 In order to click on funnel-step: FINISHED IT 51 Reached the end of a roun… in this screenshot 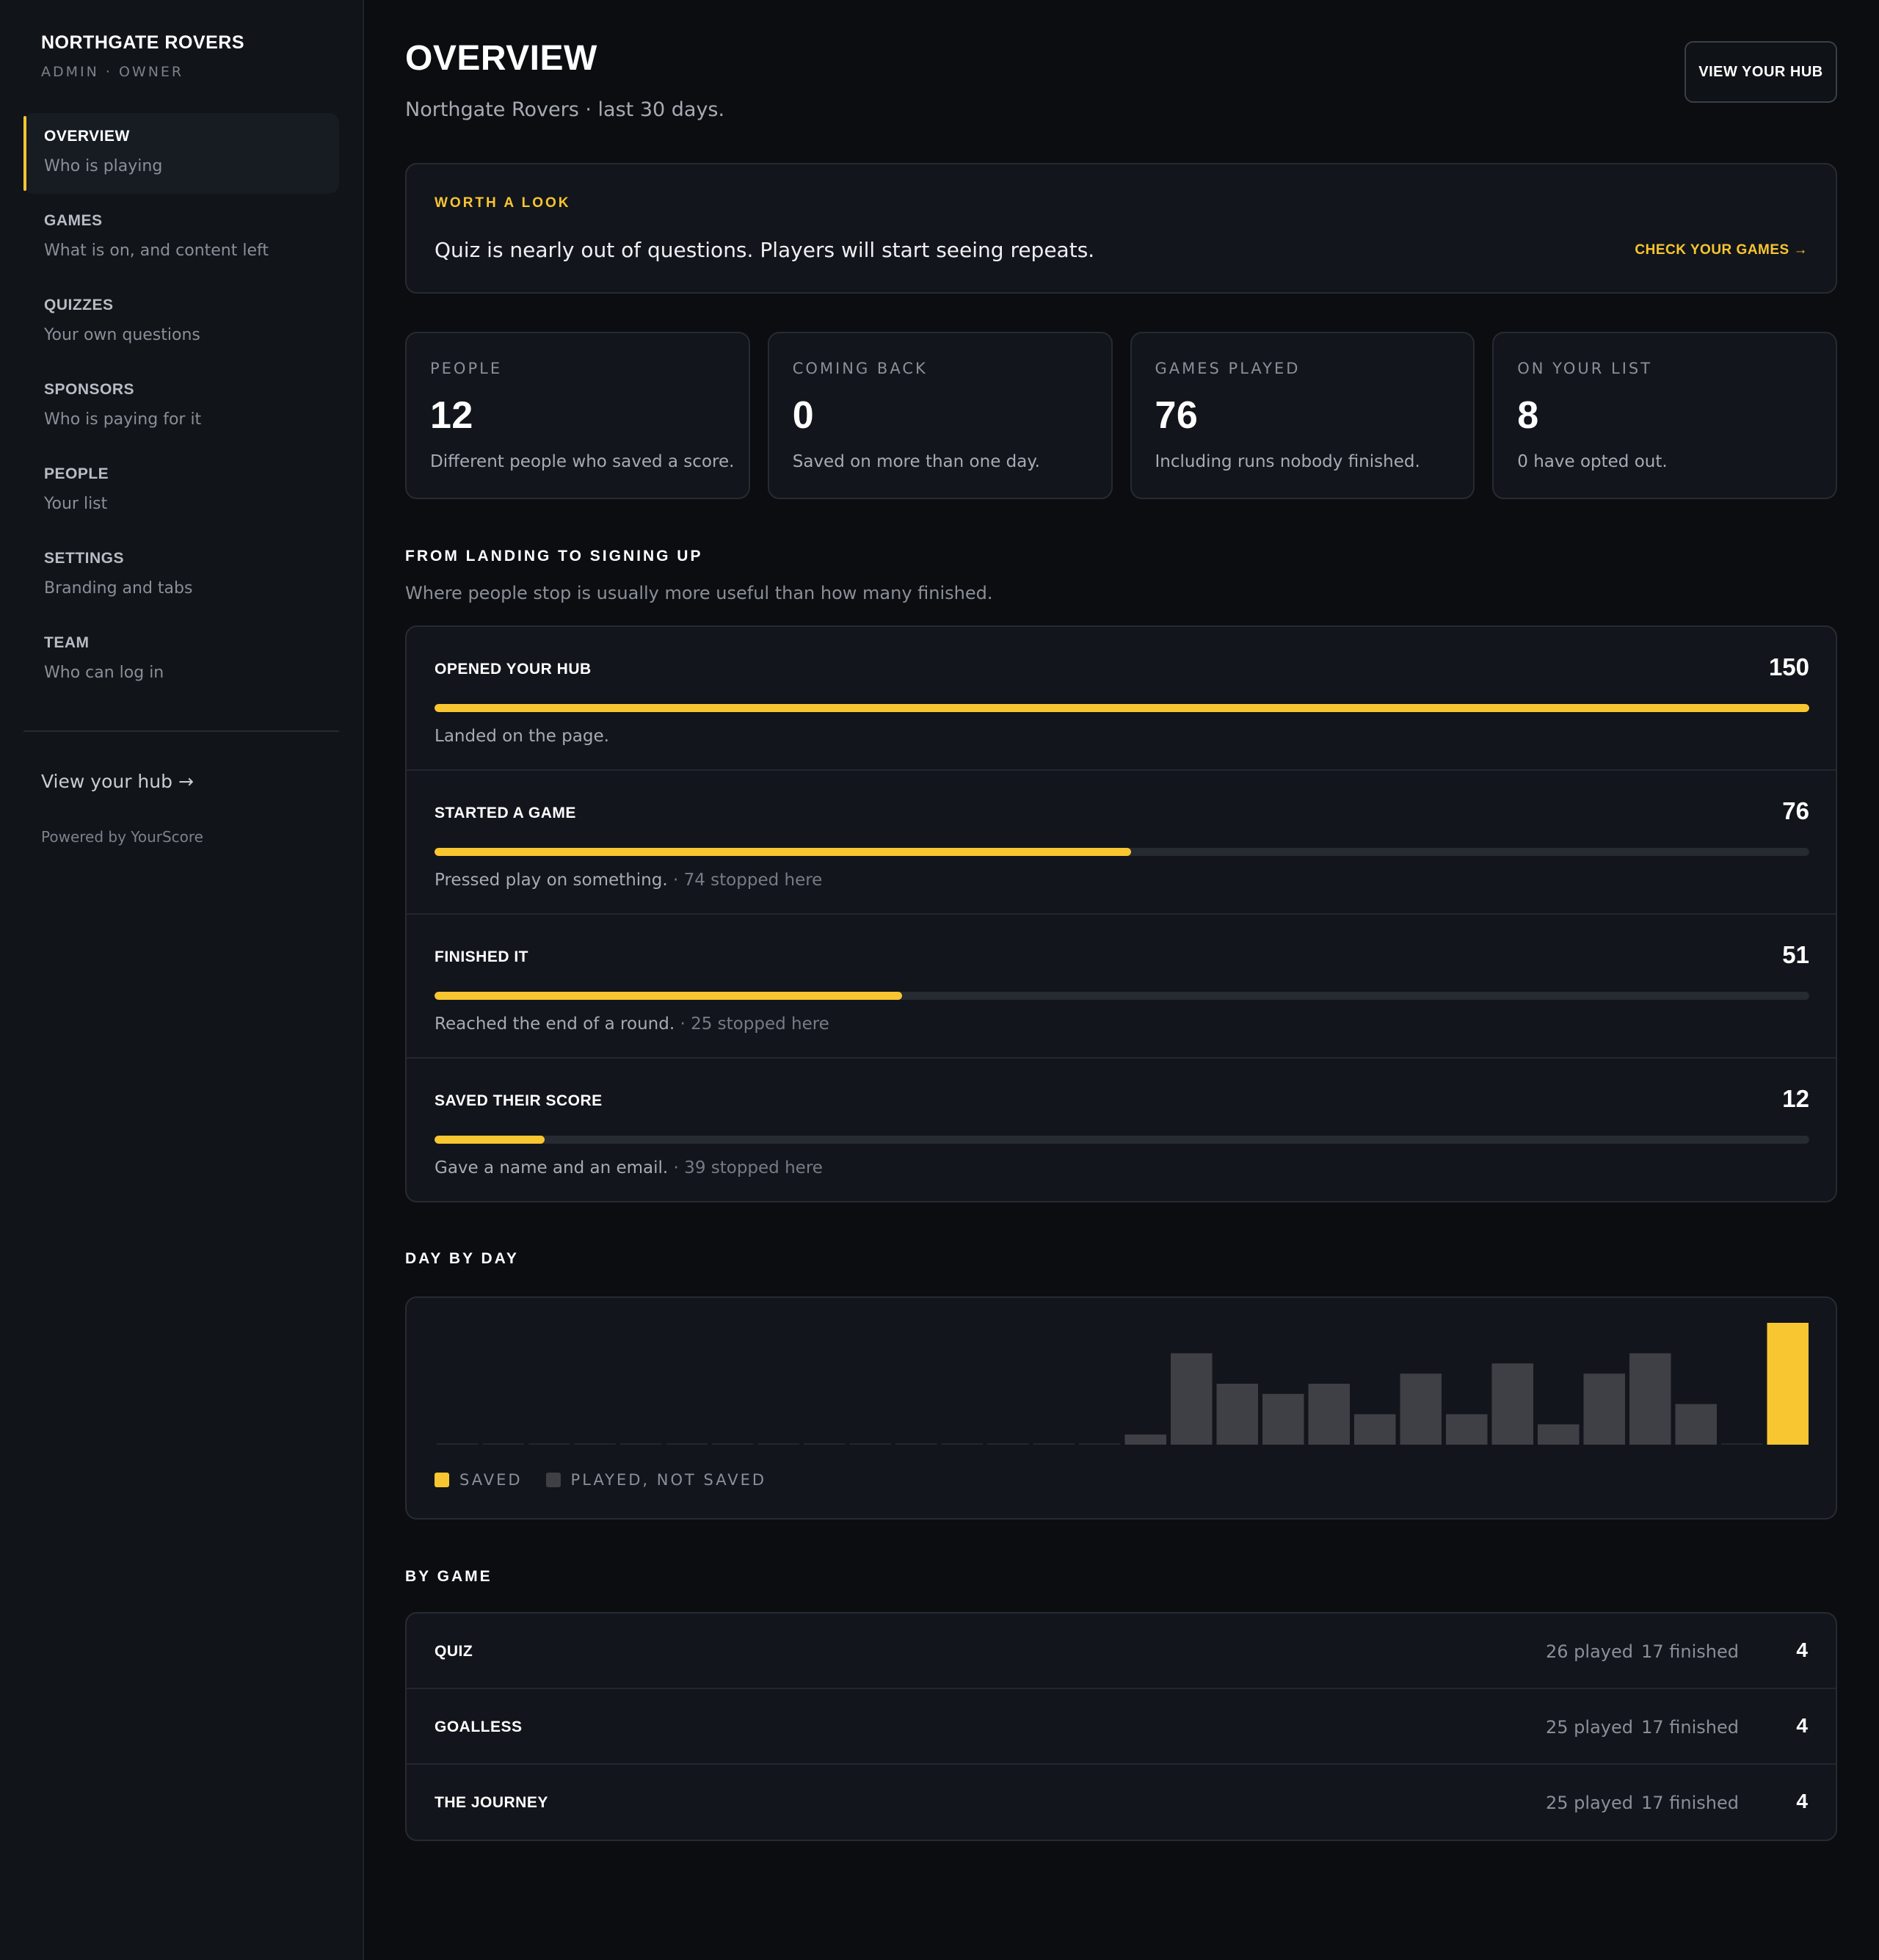, I will do `click(1121, 987)`.